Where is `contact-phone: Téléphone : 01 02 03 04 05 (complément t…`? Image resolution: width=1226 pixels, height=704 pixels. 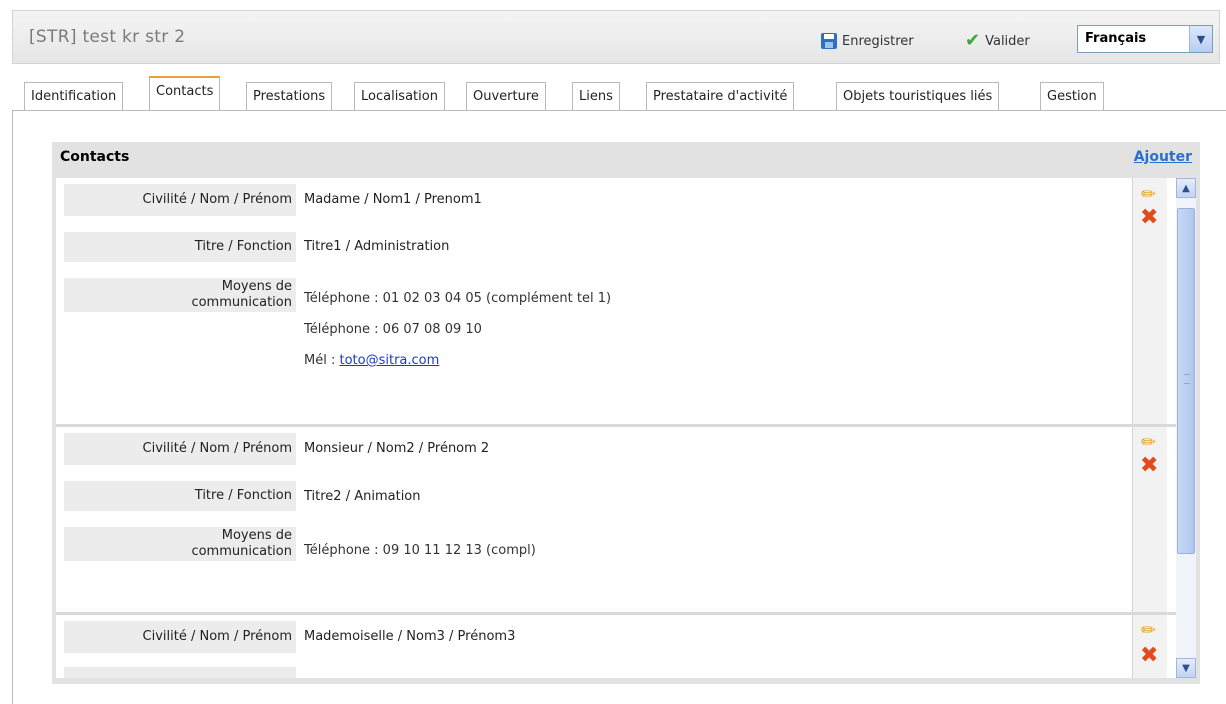 contact-phone: Téléphone : 01 02 03 04 05 (complément t… is located at coordinates (458, 298).